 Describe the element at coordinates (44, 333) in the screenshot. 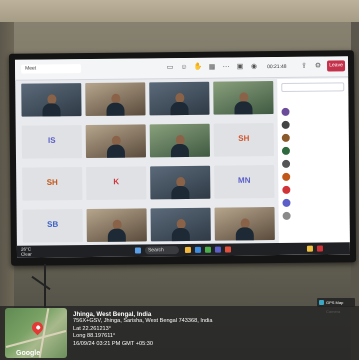

I see `map-road` at that location.